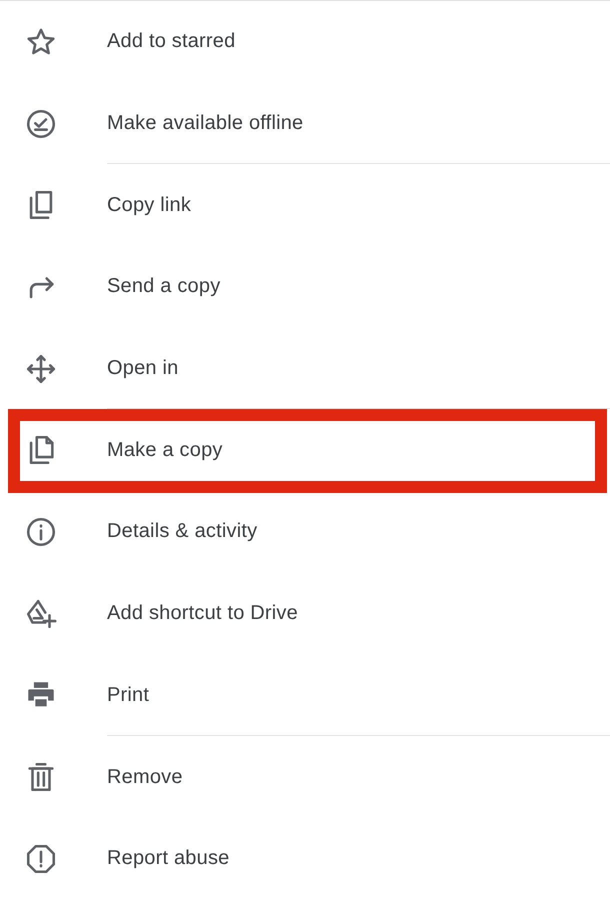  What do you see at coordinates (171, 42) in the screenshot?
I see `menu-item: Add to starred` at bounding box center [171, 42].